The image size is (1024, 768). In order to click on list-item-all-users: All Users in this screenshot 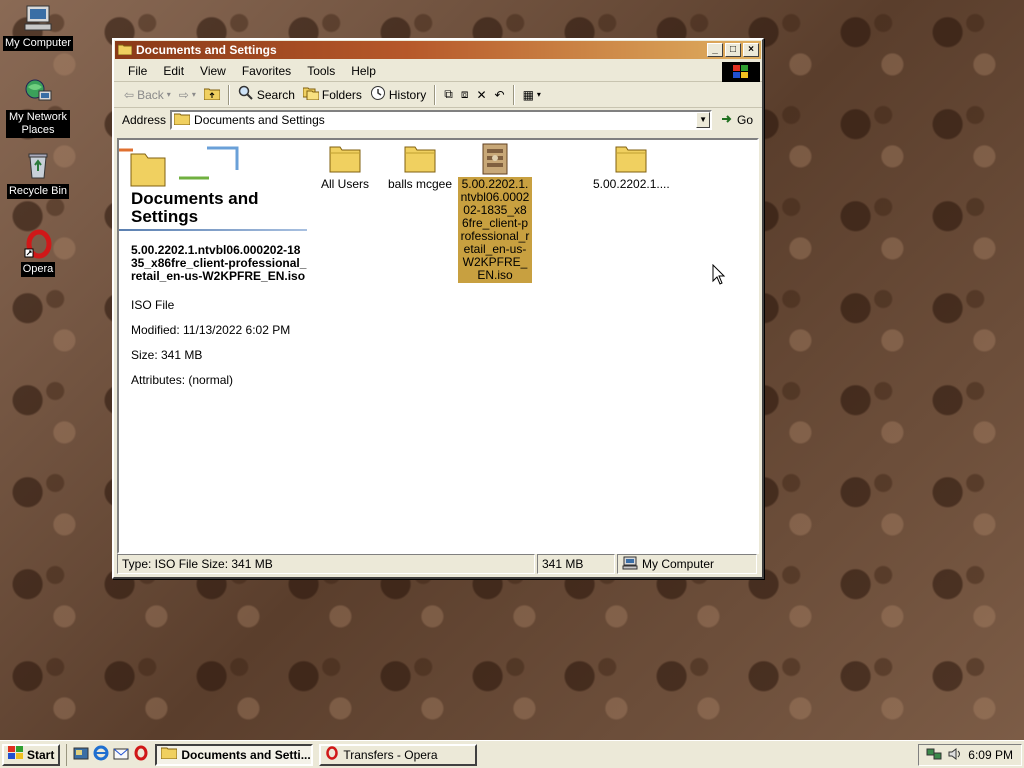, I will do `click(345, 167)`.